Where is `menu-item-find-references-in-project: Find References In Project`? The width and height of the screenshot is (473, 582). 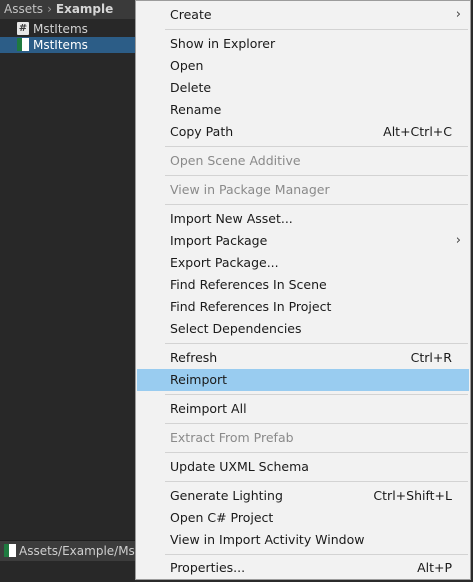 menu-item-find-references-in-project: Find References In Project is located at coordinates (303, 307).